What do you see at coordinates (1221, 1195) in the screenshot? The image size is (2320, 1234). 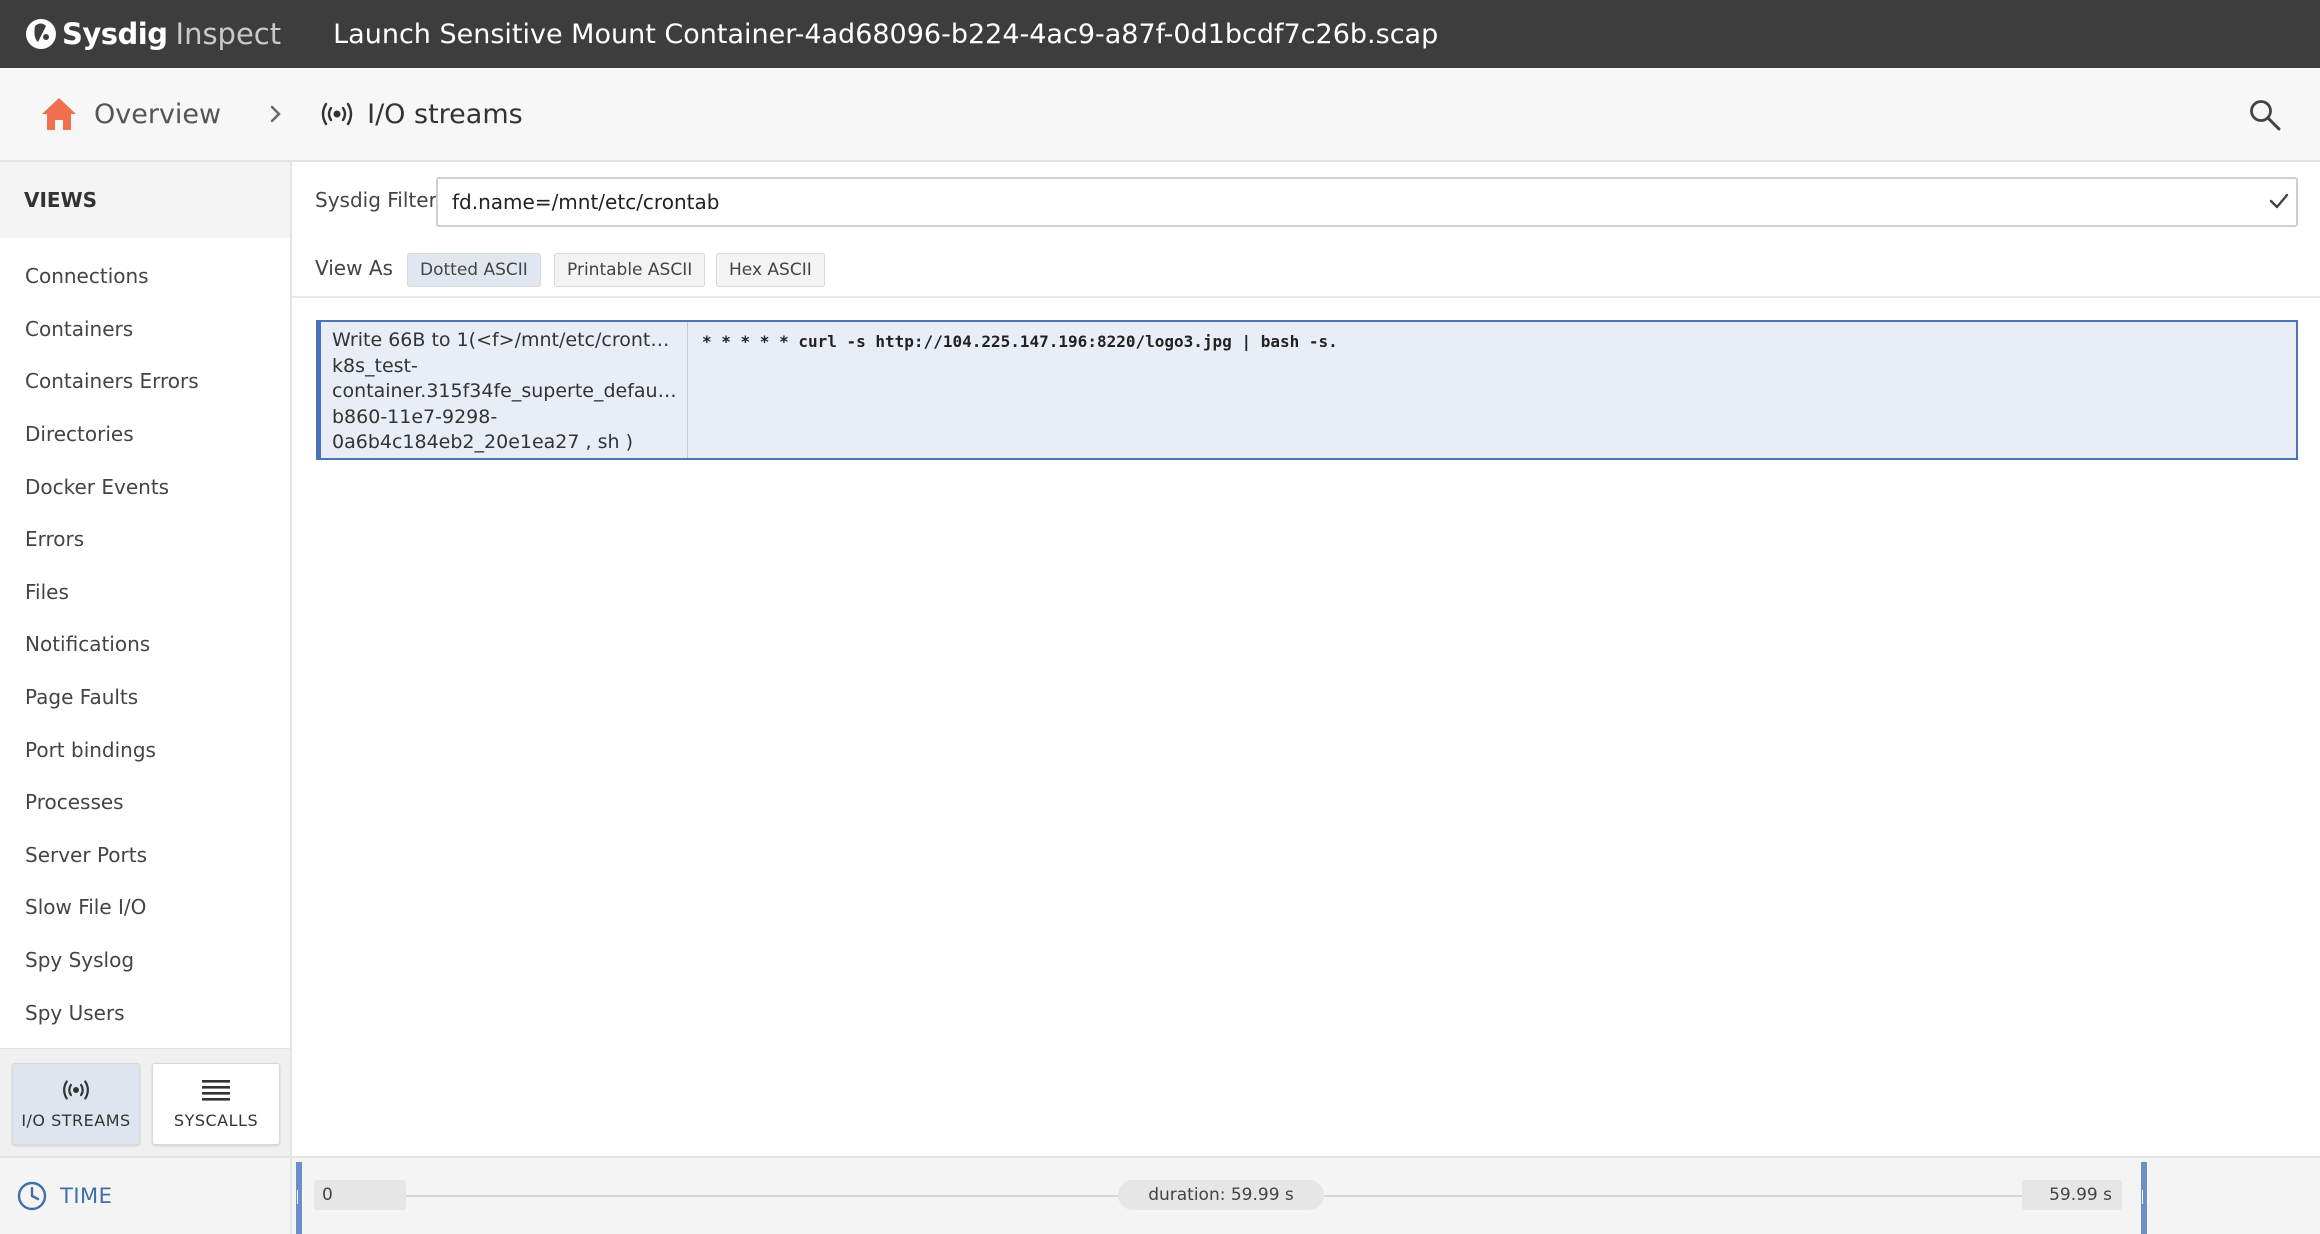 I see `timeline-duration: duration: 59.99 s` at bounding box center [1221, 1195].